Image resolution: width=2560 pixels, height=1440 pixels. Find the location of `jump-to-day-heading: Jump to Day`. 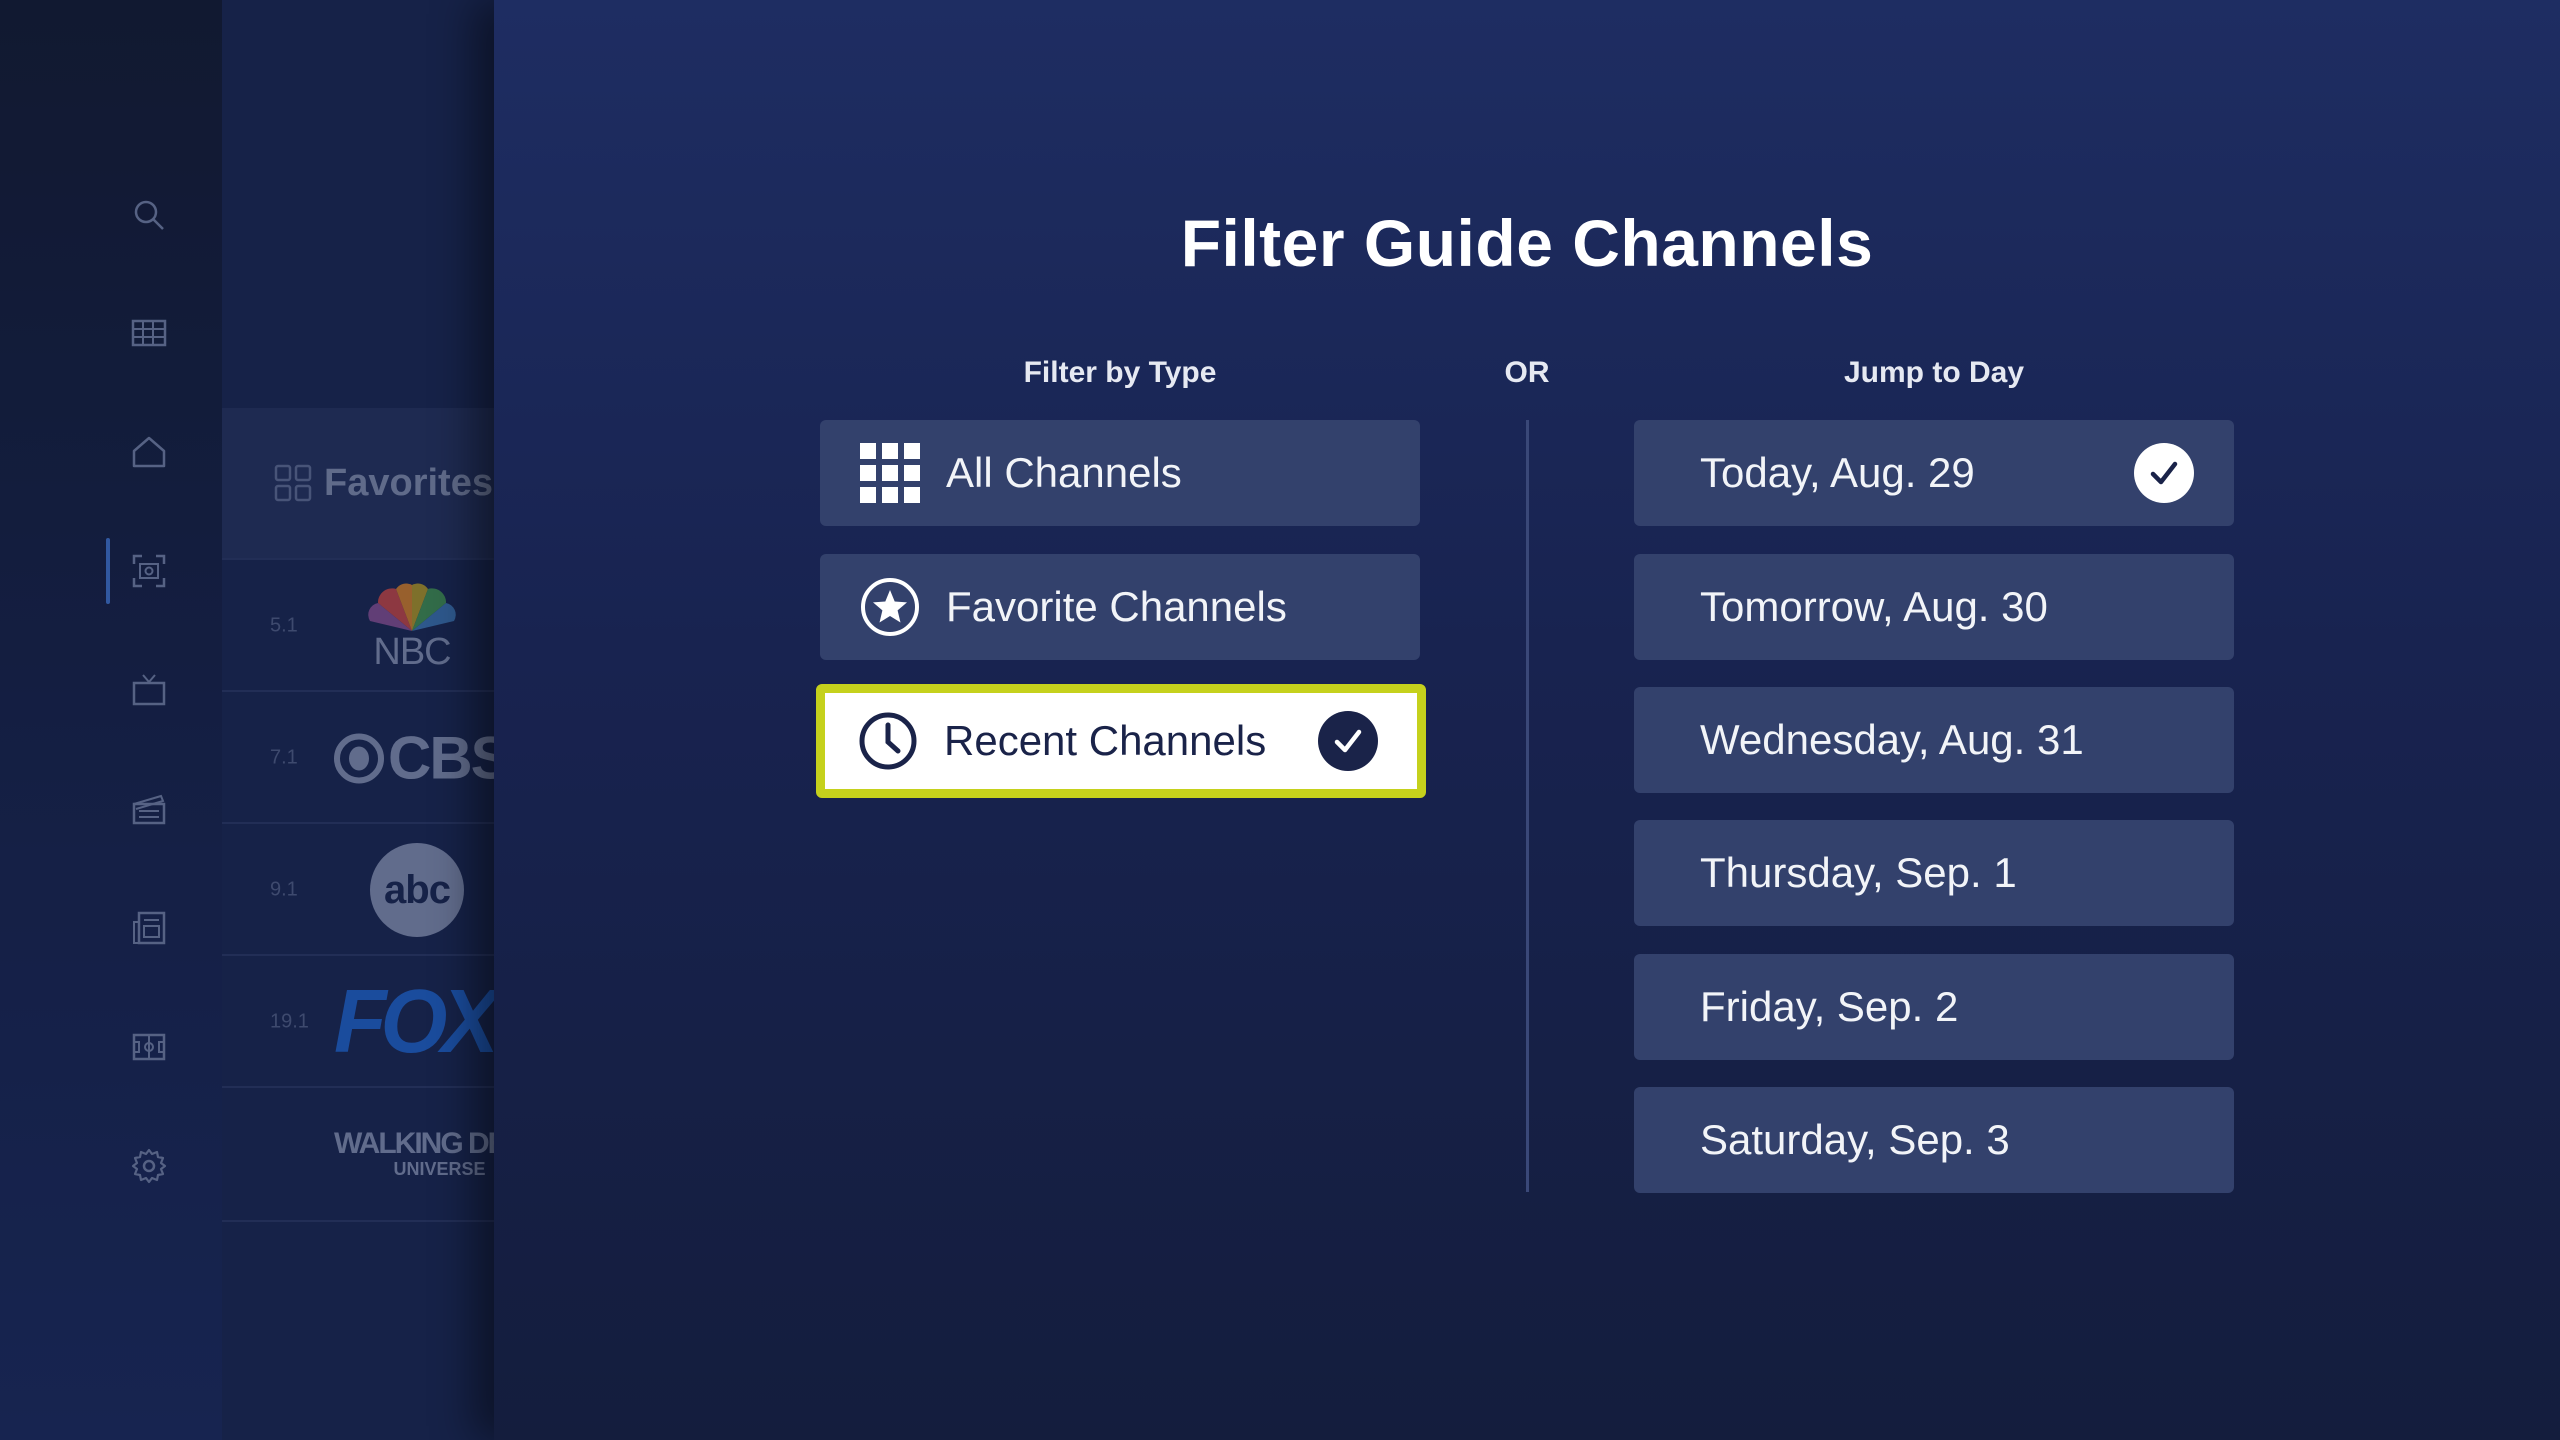

jump-to-day-heading: Jump to Day is located at coordinates (1934, 372).